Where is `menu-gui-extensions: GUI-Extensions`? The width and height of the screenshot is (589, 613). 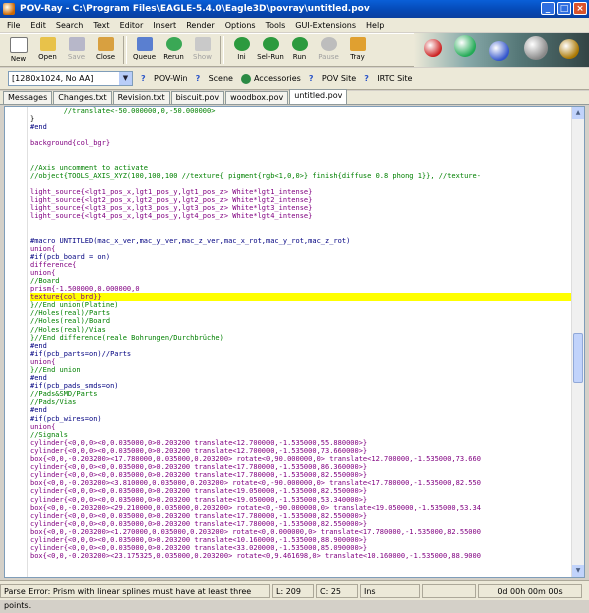 menu-gui-extensions: GUI-Extensions is located at coordinates (325, 25).